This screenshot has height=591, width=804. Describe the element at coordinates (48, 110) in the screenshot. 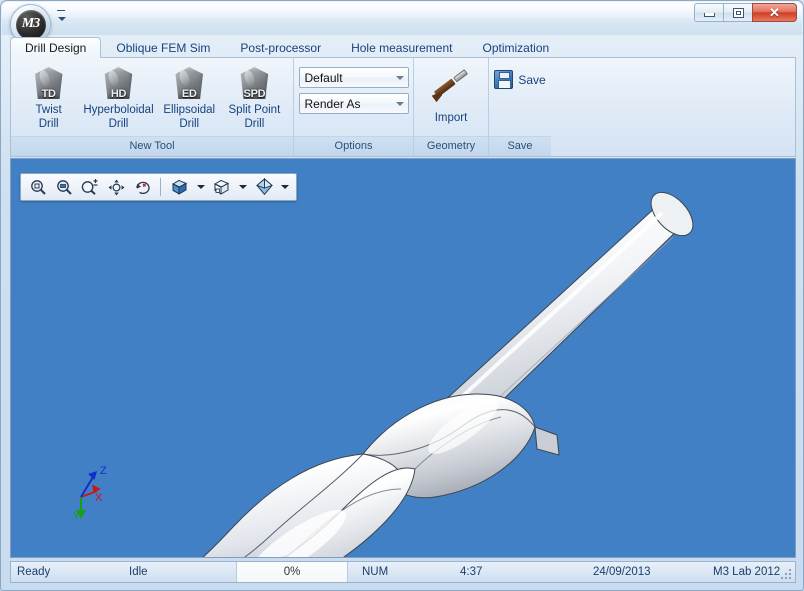

I see `twist-drill-label-1: Twist` at that location.